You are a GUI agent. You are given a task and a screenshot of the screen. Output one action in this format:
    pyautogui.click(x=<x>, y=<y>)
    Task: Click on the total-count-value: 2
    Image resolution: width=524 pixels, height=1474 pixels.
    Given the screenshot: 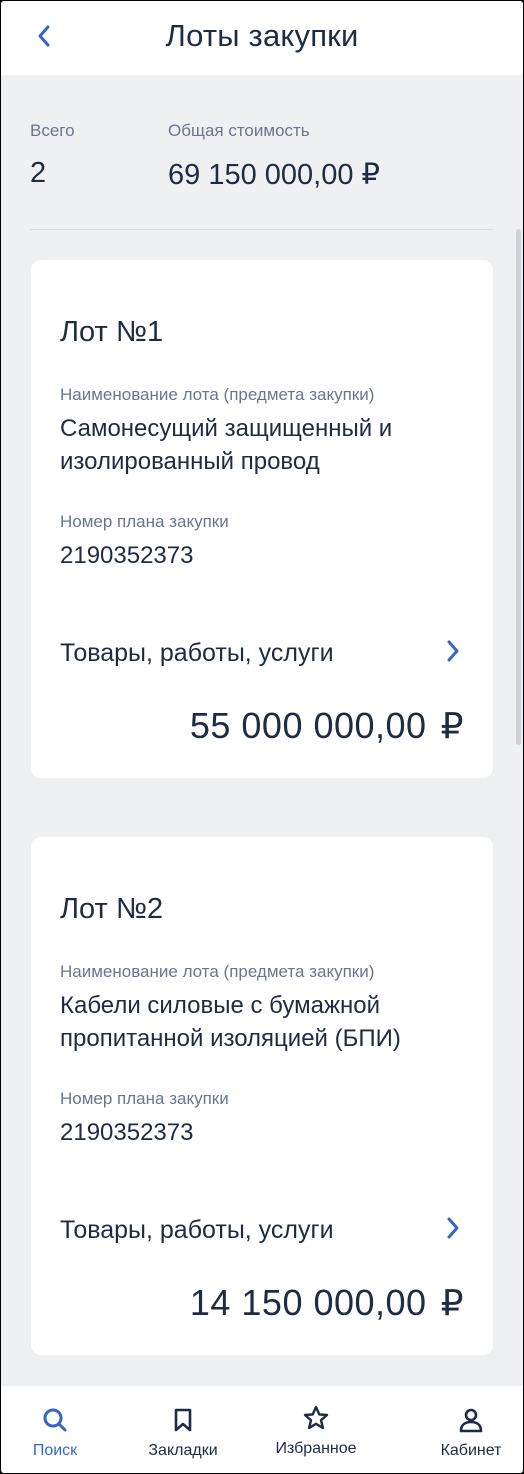 What is the action you would take?
    pyautogui.click(x=38, y=173)
    